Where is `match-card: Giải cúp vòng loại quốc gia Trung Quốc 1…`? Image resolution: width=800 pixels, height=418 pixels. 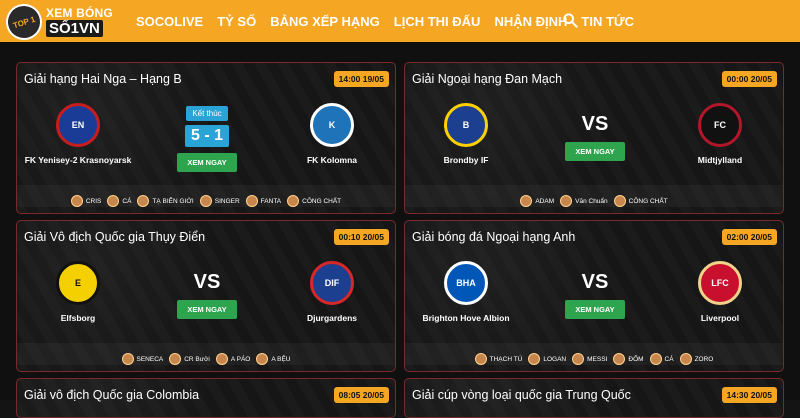 match-card: Giải cúp vòng loại quốc gia Trung Quốc 1… is located at coordinates (594, 398).